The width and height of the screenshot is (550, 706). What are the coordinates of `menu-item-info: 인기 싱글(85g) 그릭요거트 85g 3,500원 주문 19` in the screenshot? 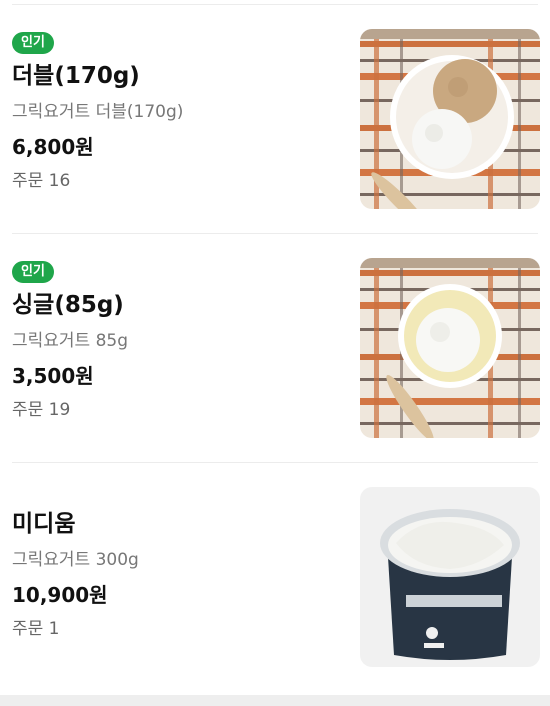 It's located at (177, 341).